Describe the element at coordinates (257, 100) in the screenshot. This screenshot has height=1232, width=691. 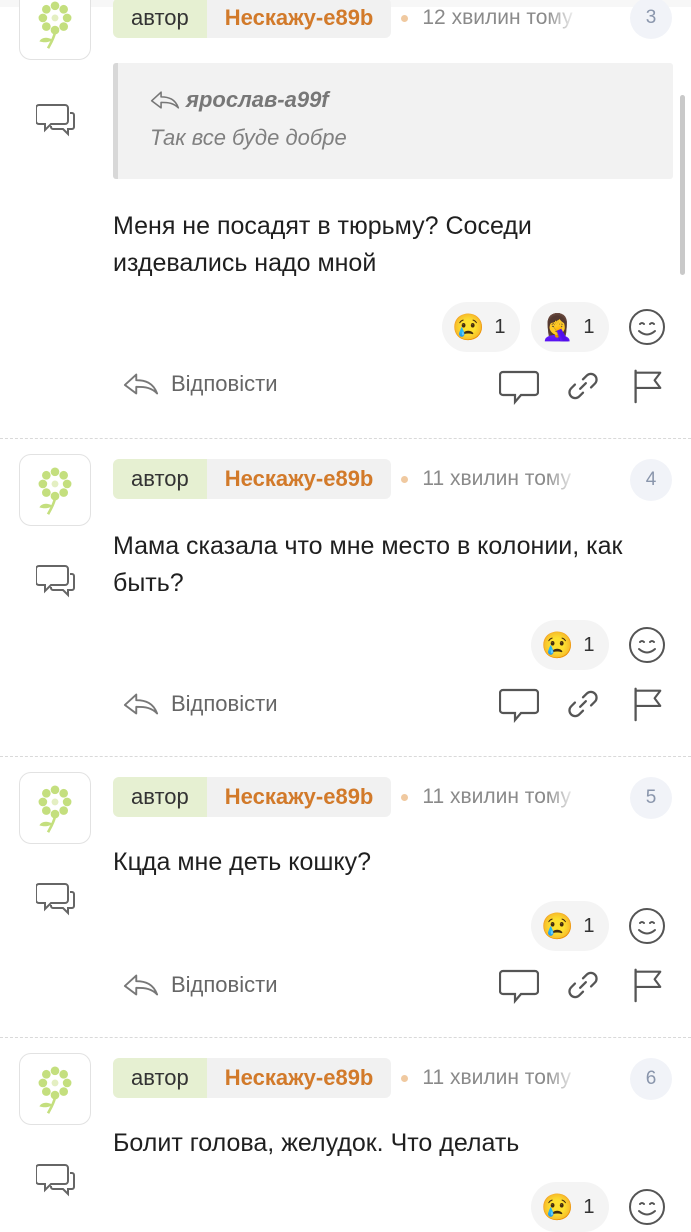
I see `quote-author: ярослав-a99f` at that location.